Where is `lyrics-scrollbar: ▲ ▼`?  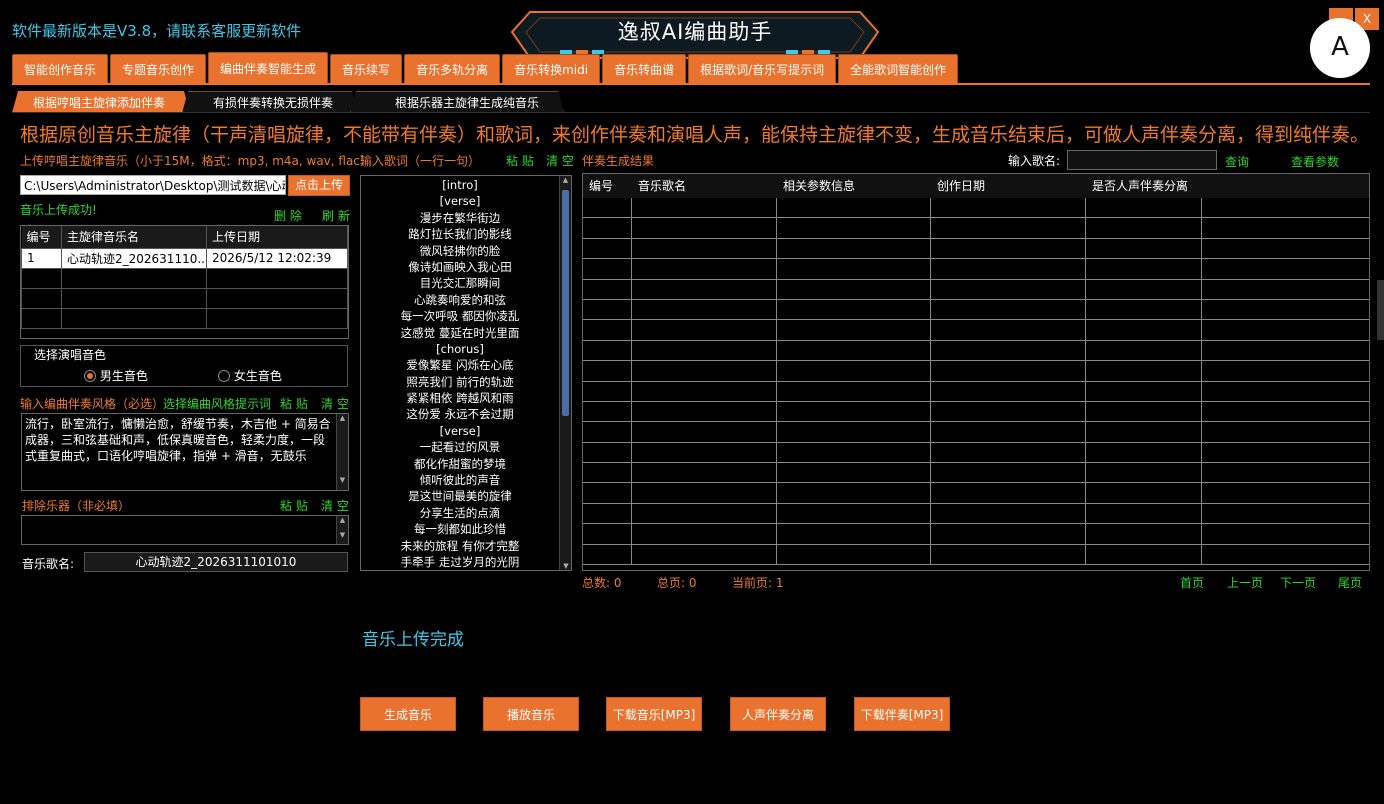
lyrics-scrollbar: ▲ ▼ is located at coordinates (565, 373).